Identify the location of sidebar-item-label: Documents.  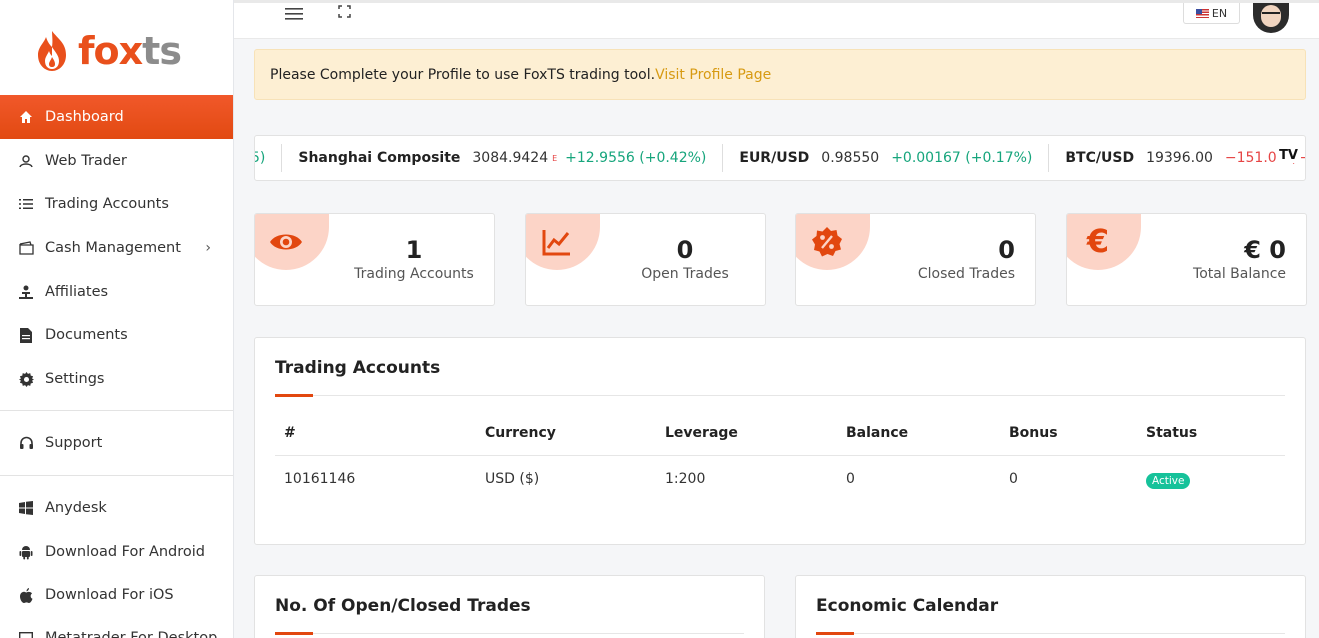
(86, 335).